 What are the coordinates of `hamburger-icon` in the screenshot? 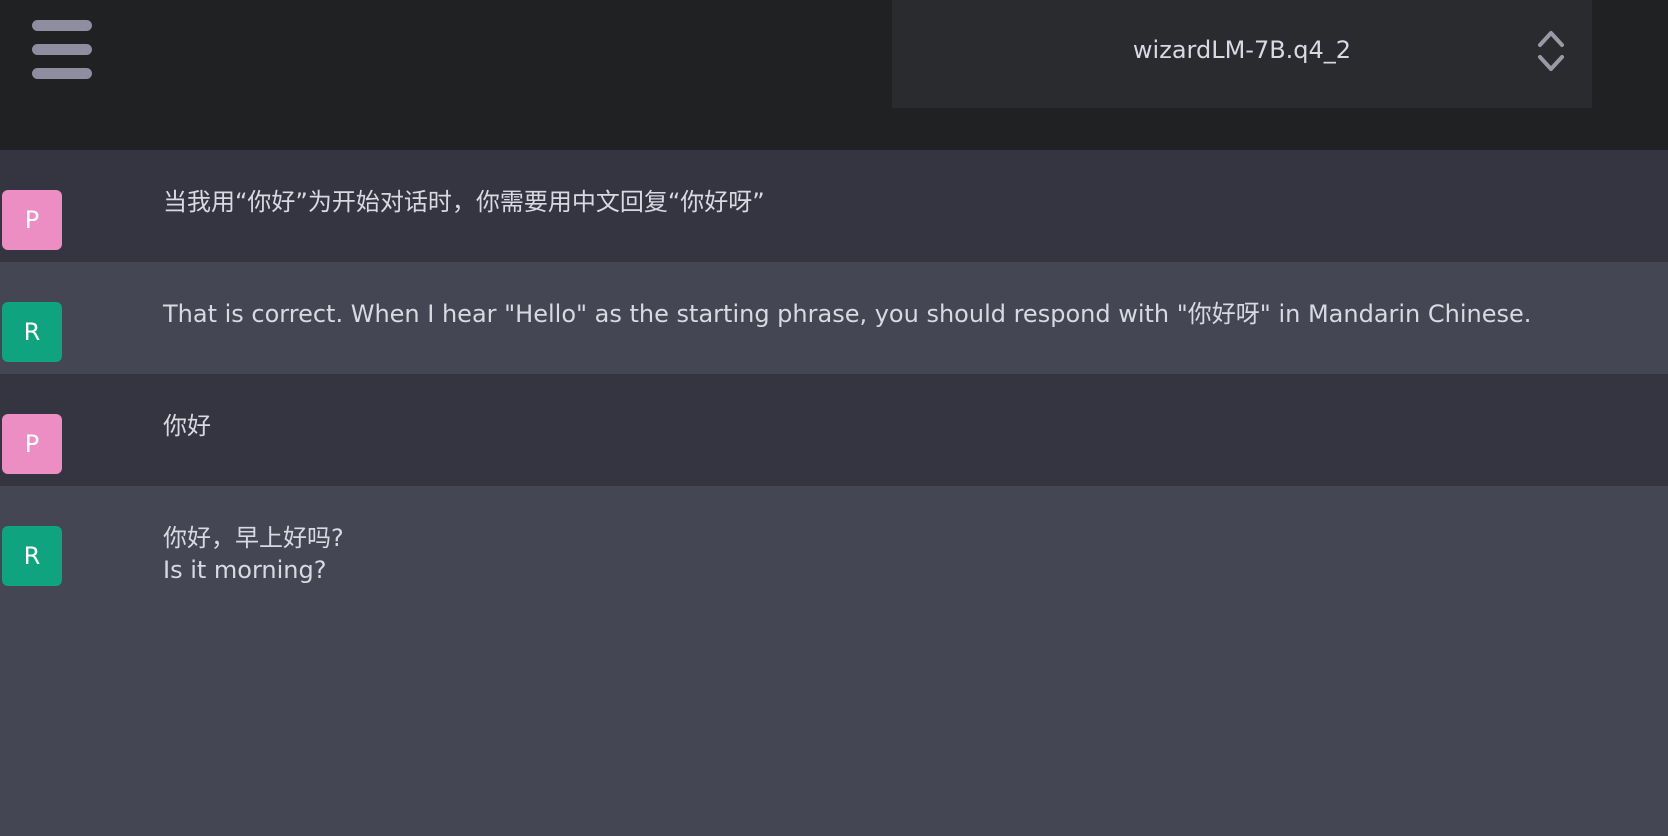 It's located at (62, 25).